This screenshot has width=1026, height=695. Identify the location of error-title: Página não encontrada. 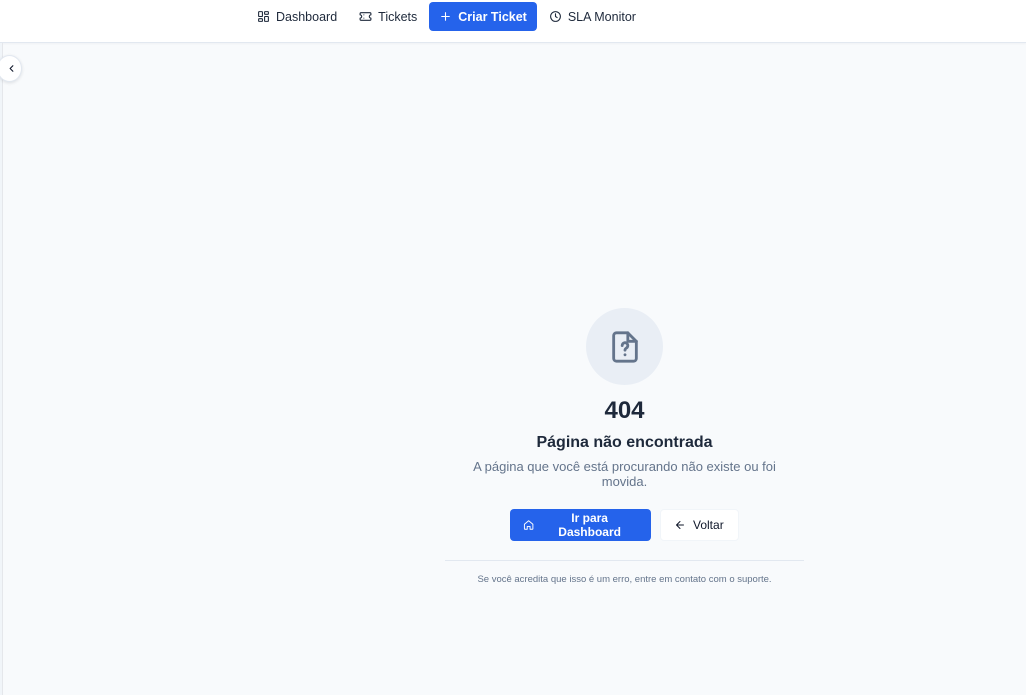
(624, 442).